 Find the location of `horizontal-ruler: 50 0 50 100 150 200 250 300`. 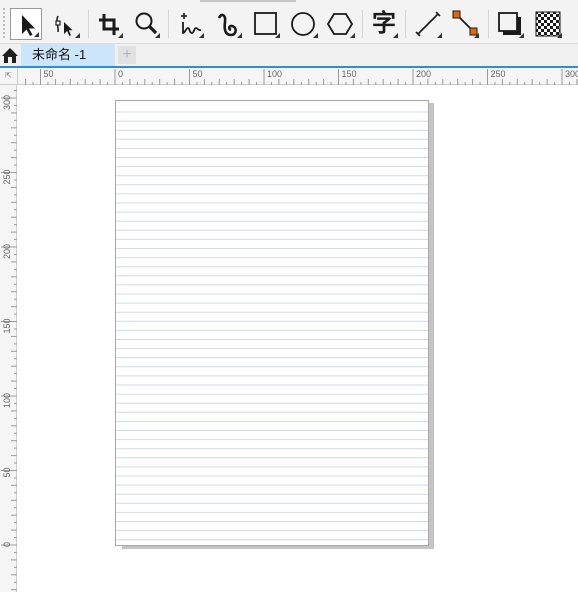

horizontal-ruler: 50 0 50 100 150 200 250 300 is located at coordinates (298, 76).